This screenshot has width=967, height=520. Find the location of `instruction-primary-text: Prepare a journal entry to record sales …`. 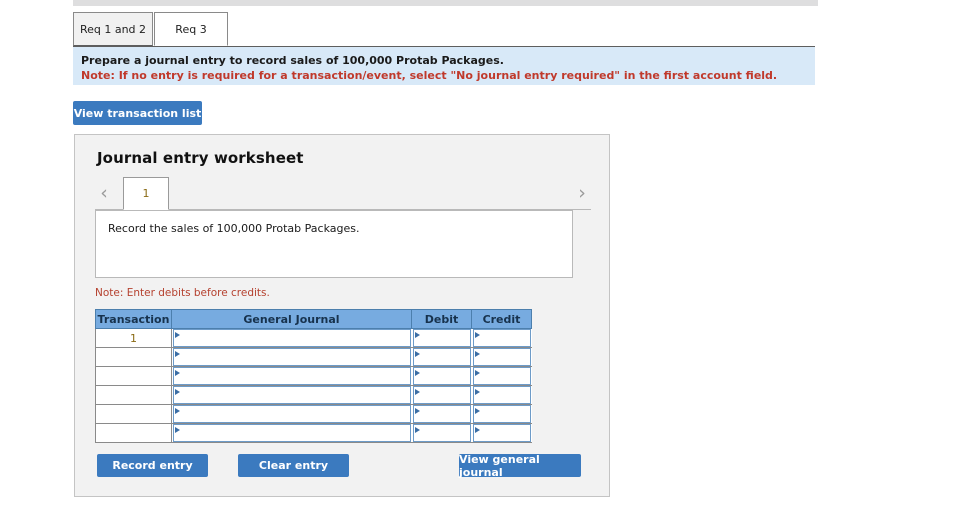

instruction-primary-text: Prepare a journal entry to record sales … is located at coordinates (292, 60).